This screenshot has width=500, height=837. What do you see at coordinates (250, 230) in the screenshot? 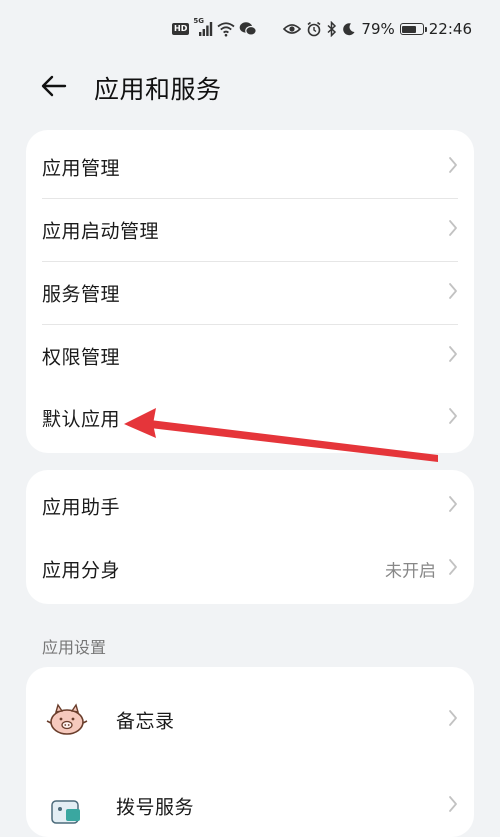
I see `row-app-launch-management: 应用启动管理` at bounding box center [250, 230].